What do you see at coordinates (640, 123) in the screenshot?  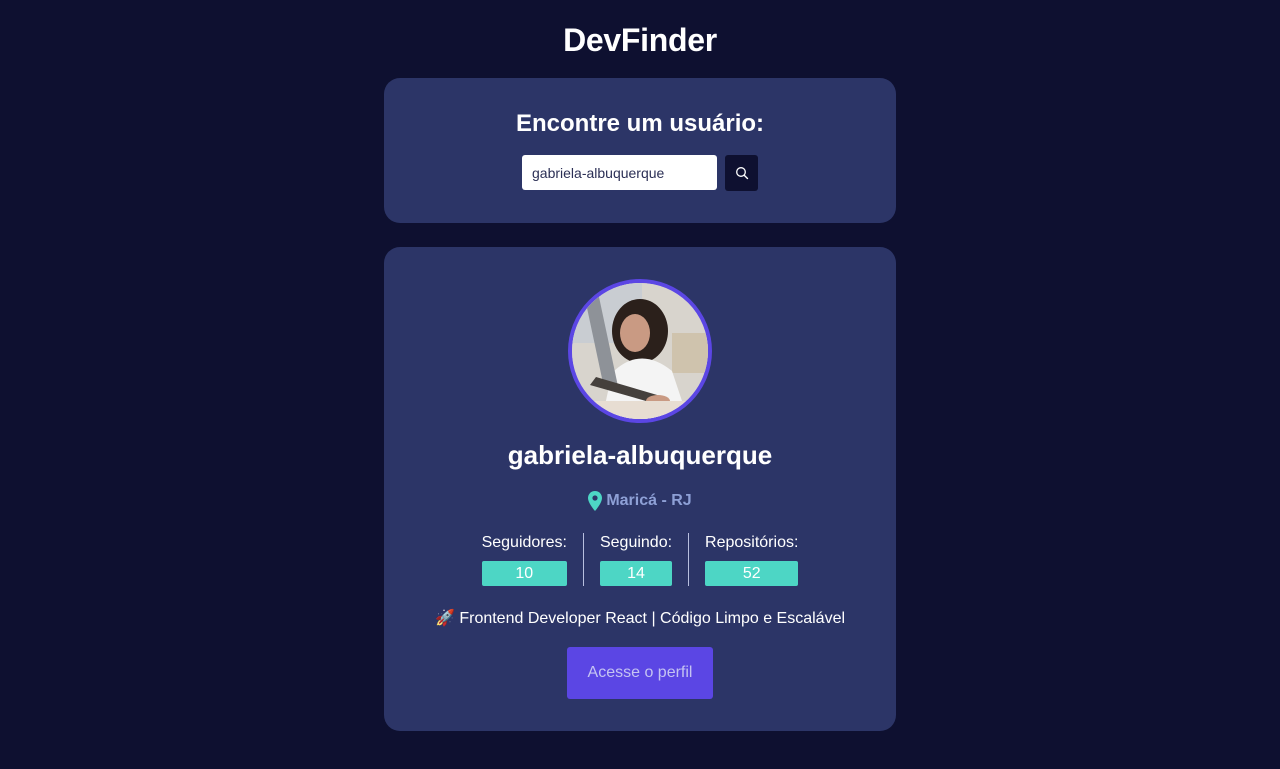 I see `search-heading: Encontre um usuário:` at bounding box center [640, 123].